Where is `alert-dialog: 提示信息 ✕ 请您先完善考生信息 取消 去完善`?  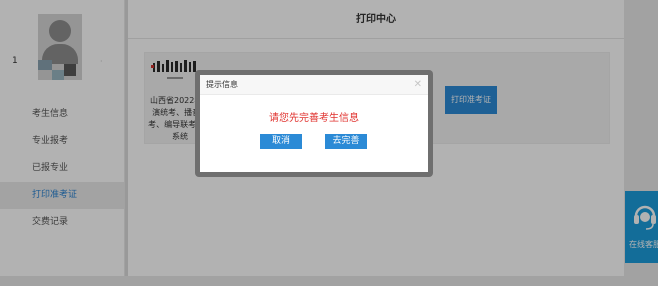 alert-dialog: 提示信息 ✕ 请您先完善考生信息 取消 去完善 is located at coordinates (314, 123).